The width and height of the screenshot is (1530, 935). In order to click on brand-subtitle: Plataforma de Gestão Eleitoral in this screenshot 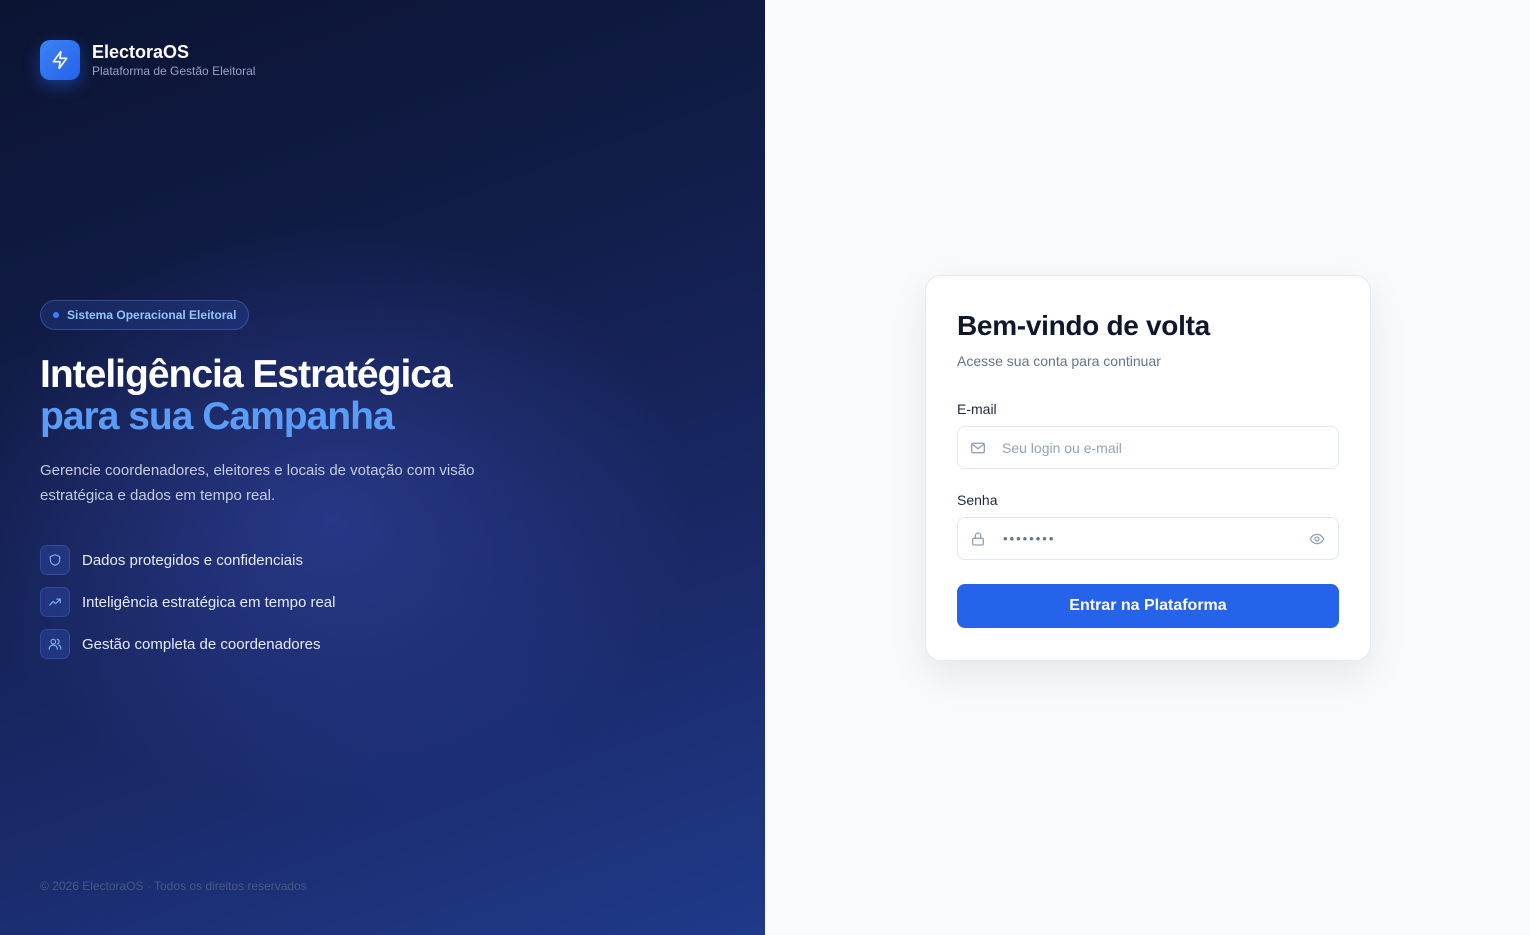, I will do `click(174, 71)`.